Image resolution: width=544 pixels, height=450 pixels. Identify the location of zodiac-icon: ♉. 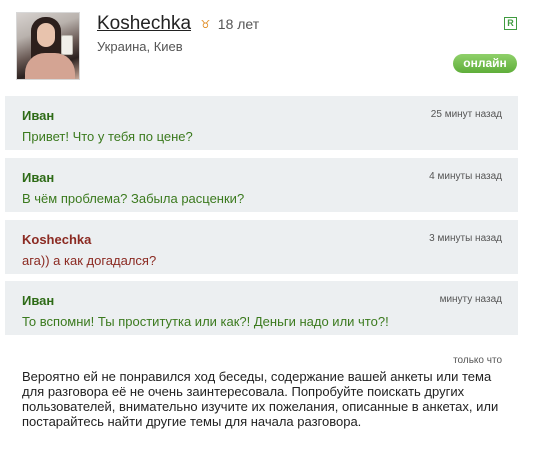
(205, 24).